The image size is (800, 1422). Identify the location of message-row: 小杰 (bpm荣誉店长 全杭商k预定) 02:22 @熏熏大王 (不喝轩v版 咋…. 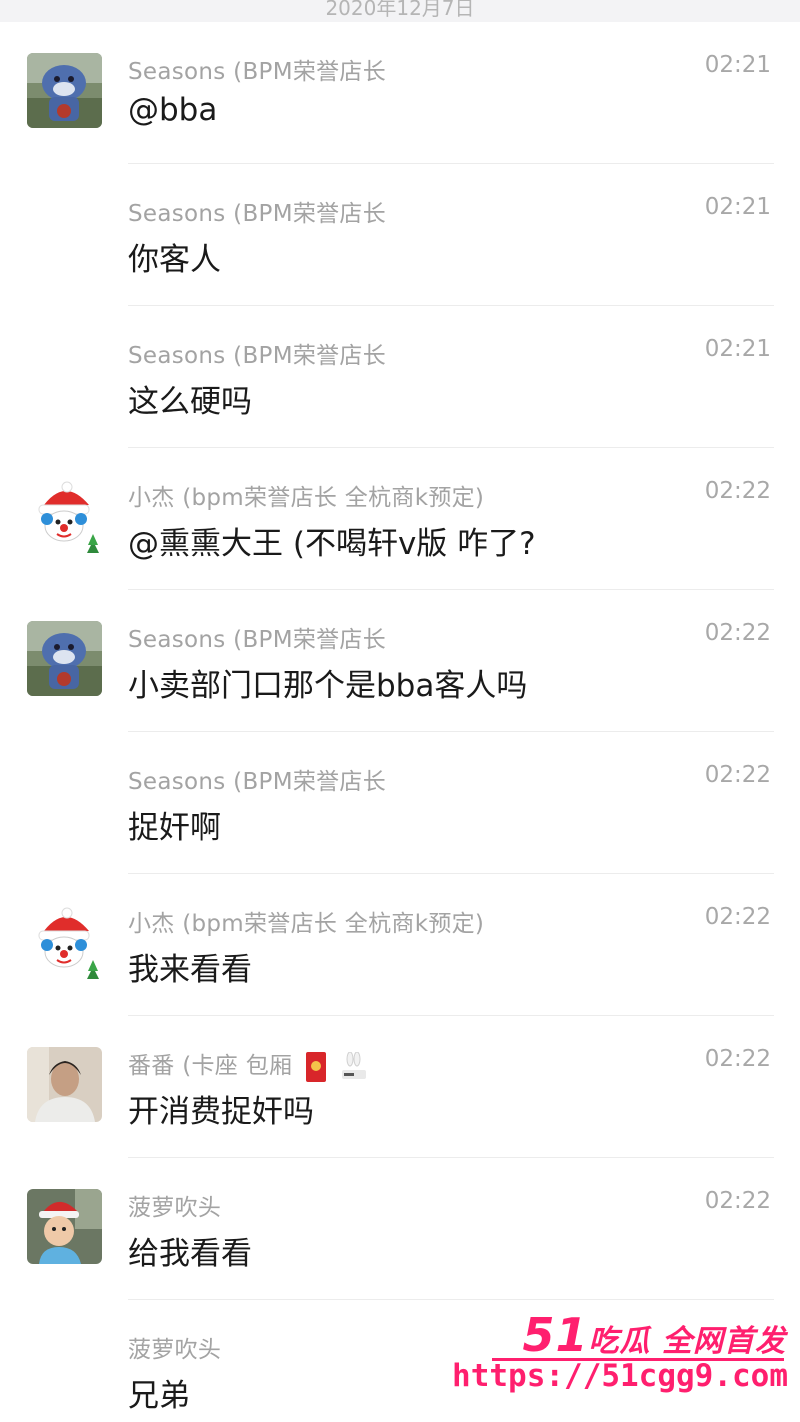
(400, 519).